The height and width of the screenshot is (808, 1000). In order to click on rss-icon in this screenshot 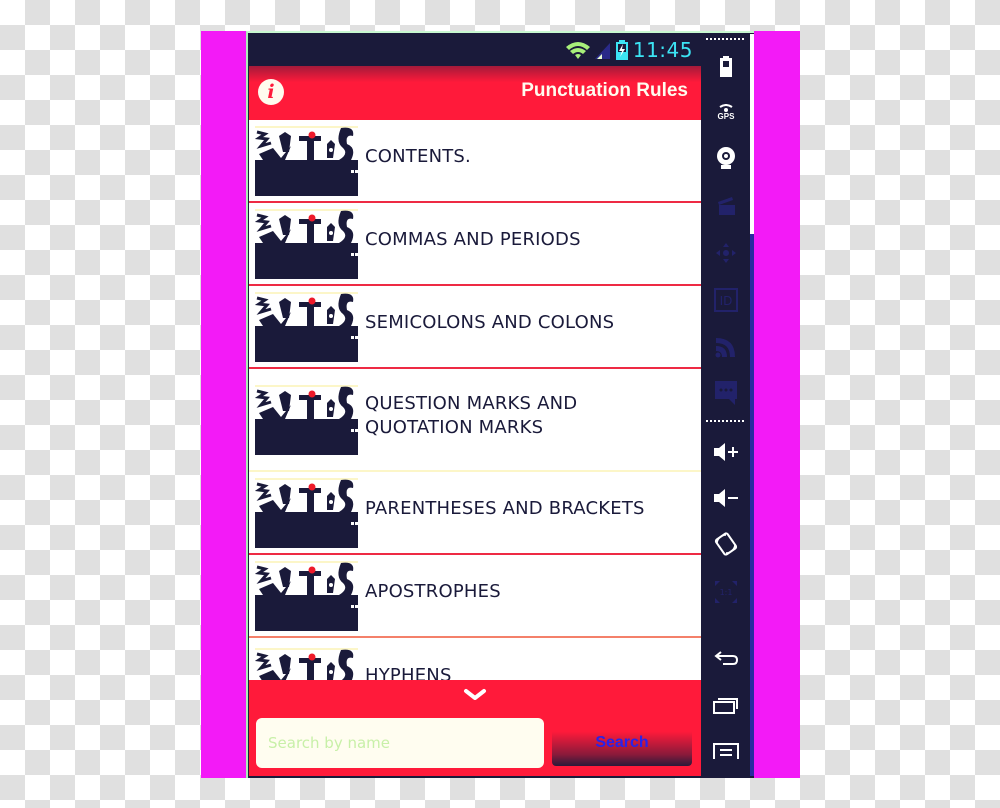, I will do `click(726, 347)`.